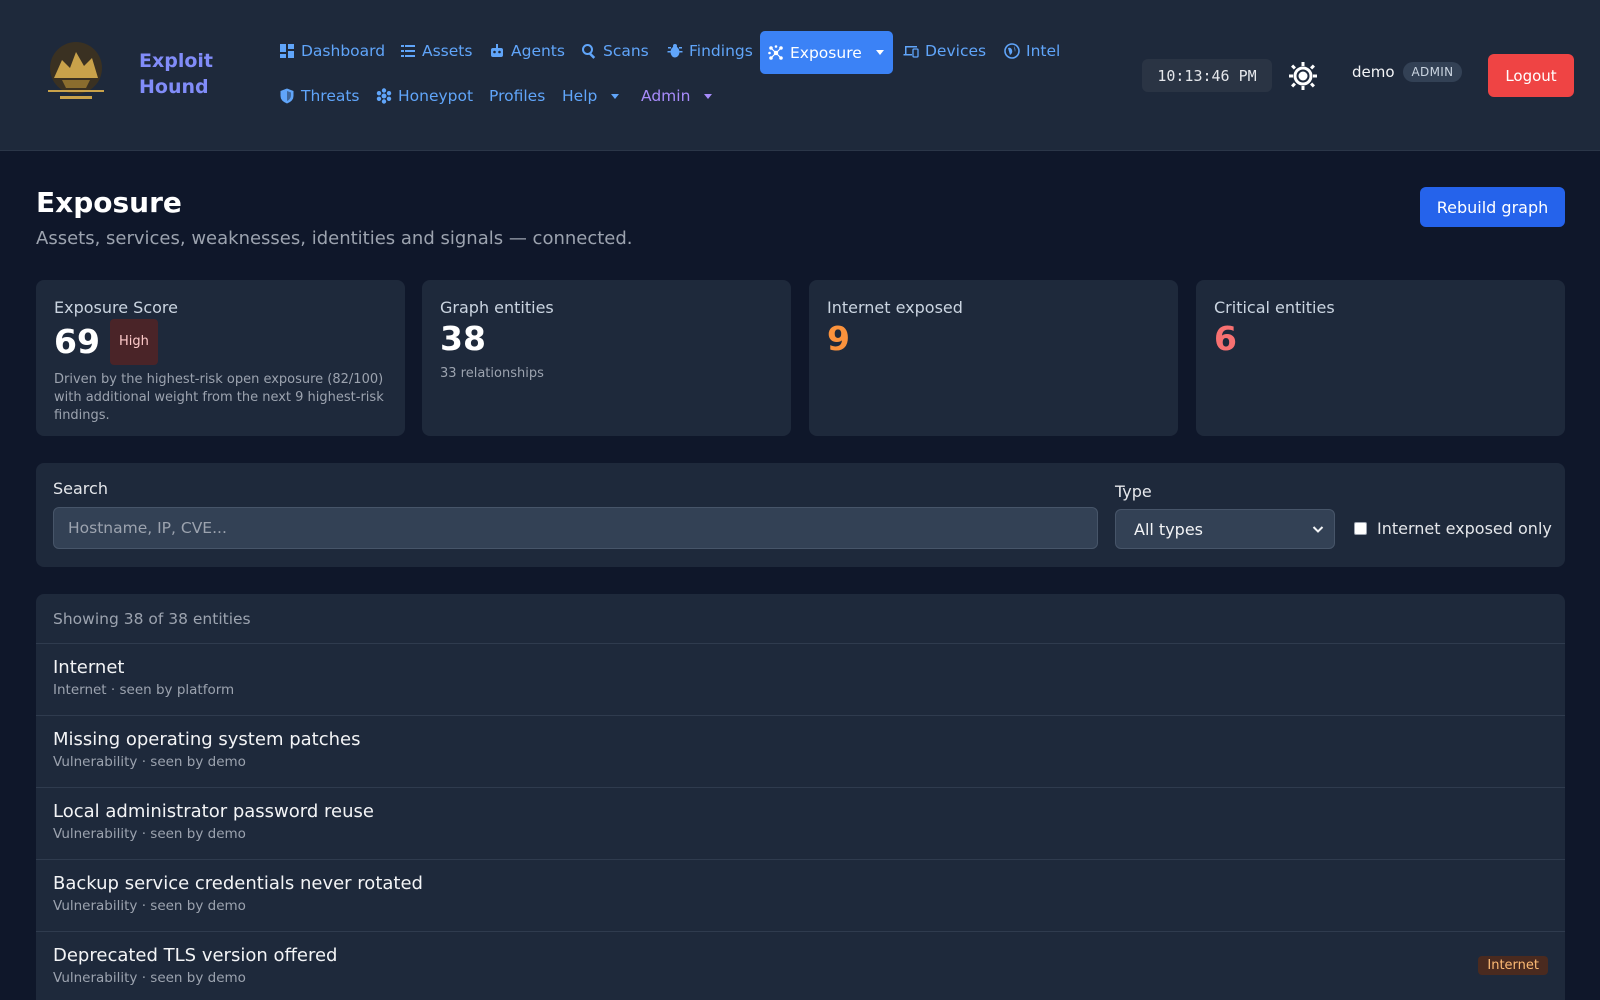 The image size is (1600, 1000). I want to click on graph-icon, so click(775, 52).